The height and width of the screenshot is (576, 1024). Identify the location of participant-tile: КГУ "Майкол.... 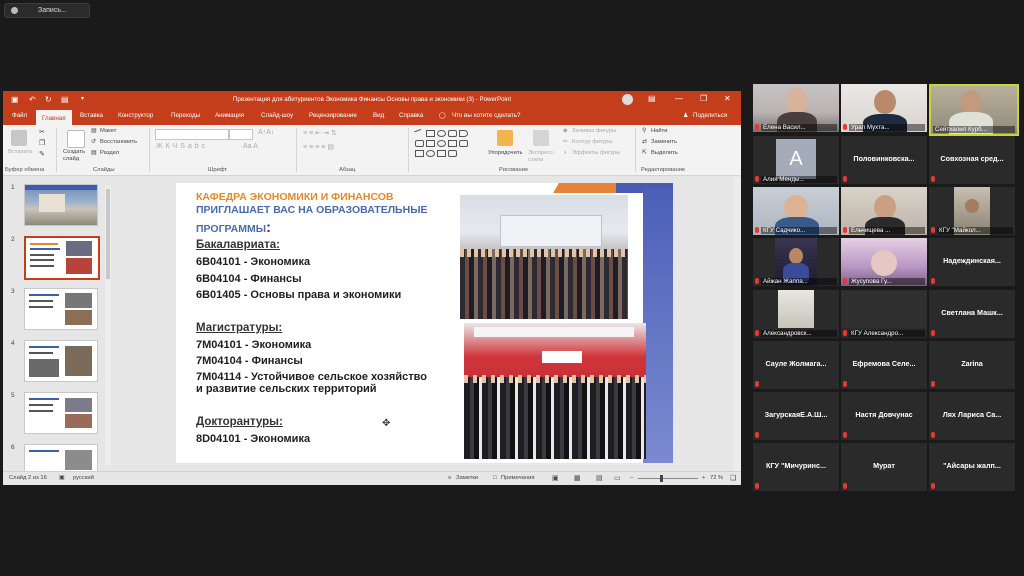
(972, 211).